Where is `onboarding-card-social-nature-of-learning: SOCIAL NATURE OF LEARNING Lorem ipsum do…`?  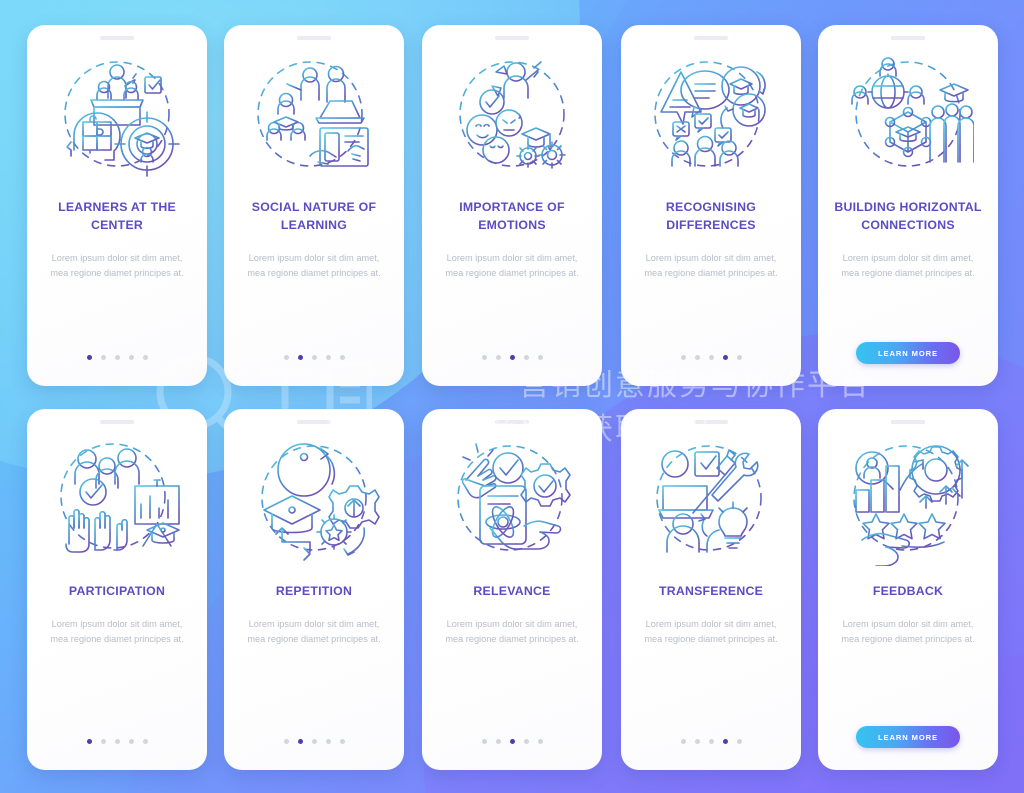
onboarding-card-social-nature-of-learning: SOCIAL NATURE OF LEARNING Lorem ipsum do… is located at coordinates (314, 205).